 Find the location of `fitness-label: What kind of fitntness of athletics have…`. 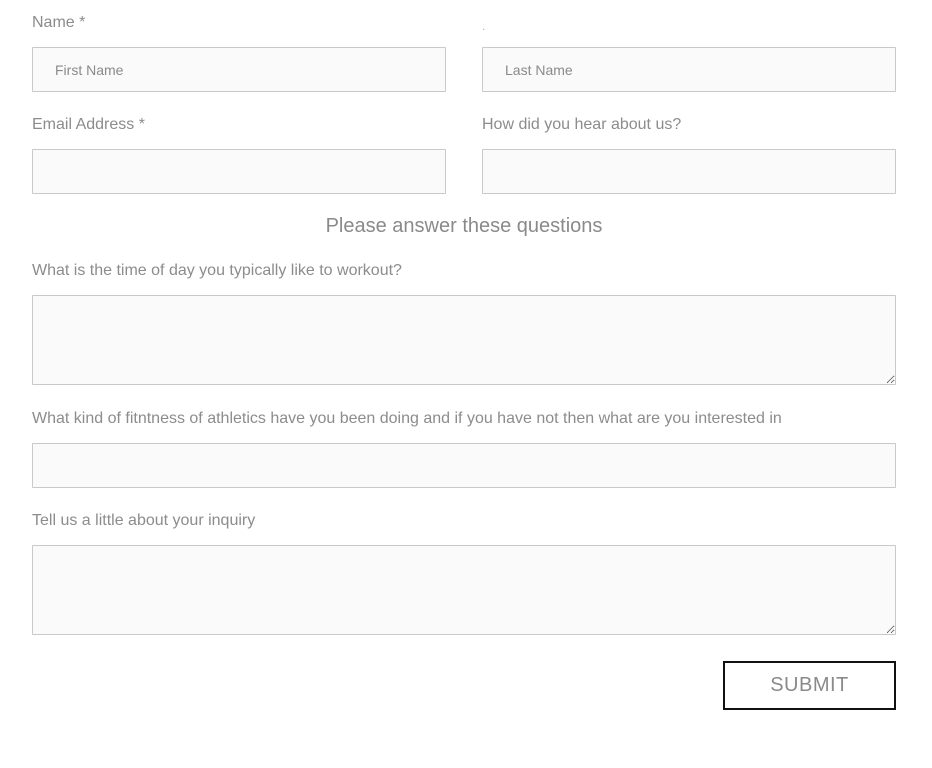

fitness-label: What kind of fitntness of athletics have… is located at coordinates (407, 418).